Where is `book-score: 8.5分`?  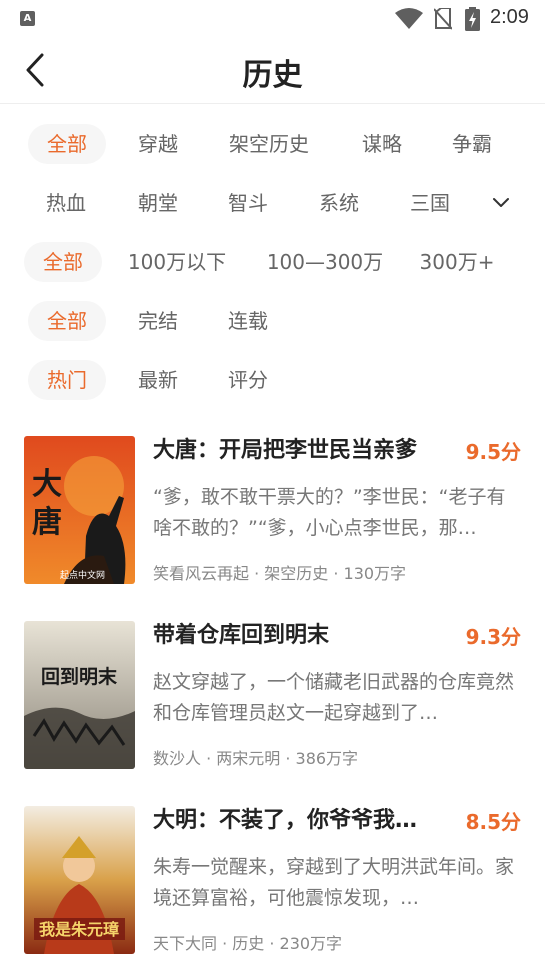
book-score: 8.5分 is located at coordinates (493, 822).